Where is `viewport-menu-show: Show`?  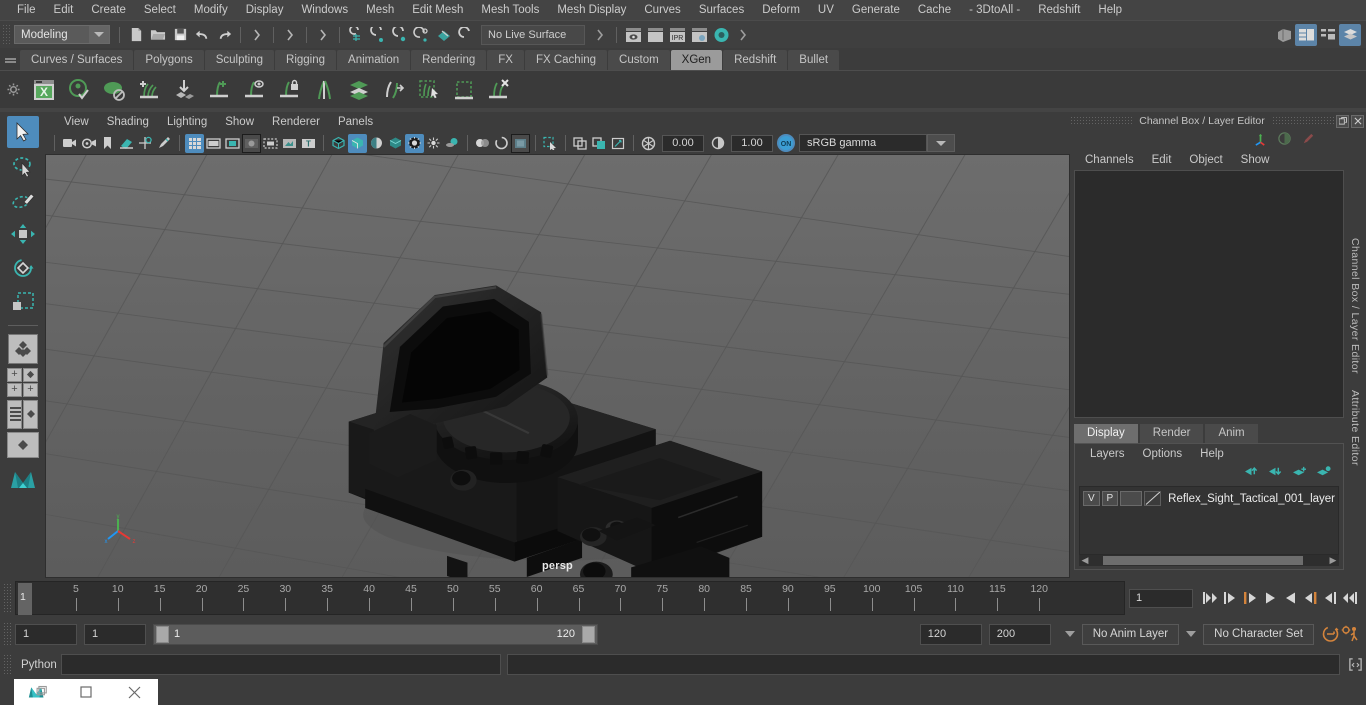
viewport-menu-show: Show is located at coordinates (239, 122).